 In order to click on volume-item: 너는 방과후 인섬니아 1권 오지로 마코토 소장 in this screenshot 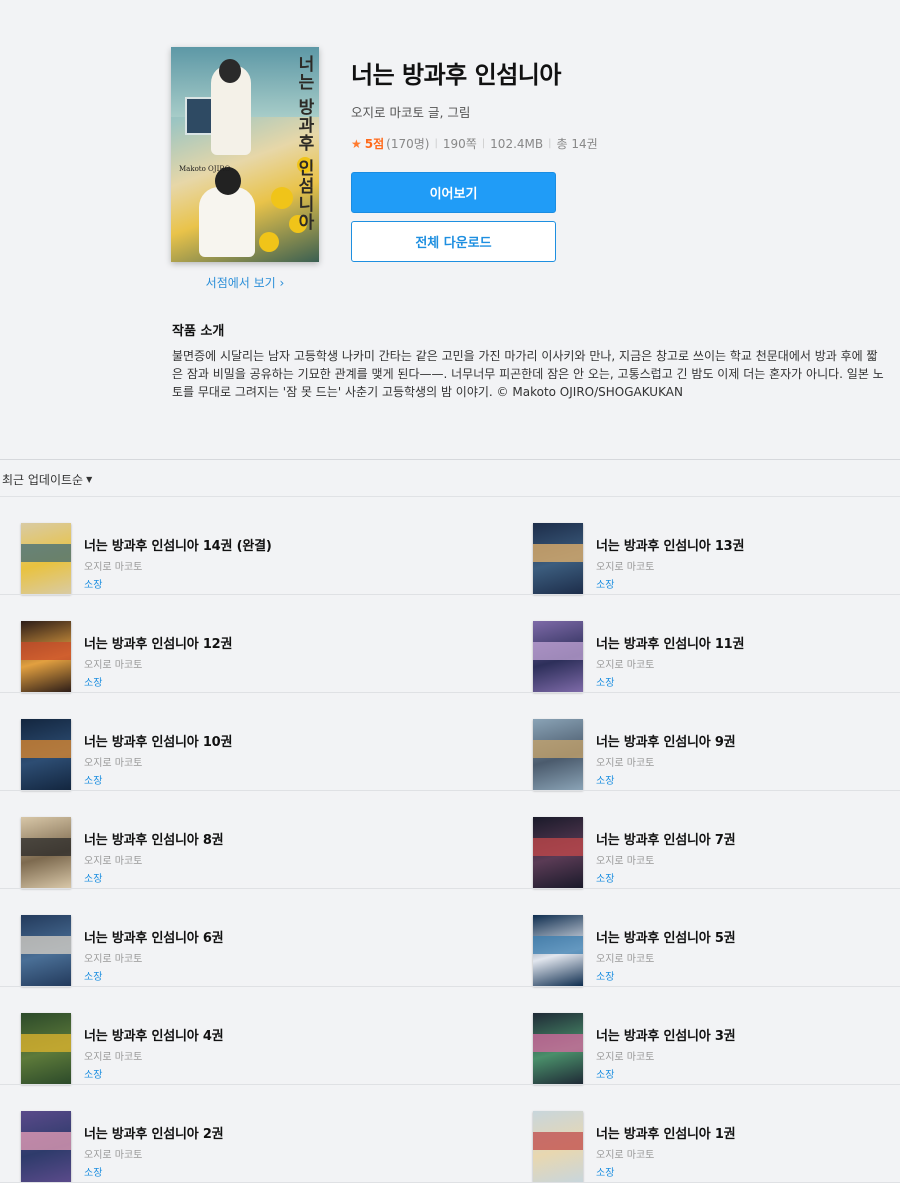, I will do `click(716, 1146)`.